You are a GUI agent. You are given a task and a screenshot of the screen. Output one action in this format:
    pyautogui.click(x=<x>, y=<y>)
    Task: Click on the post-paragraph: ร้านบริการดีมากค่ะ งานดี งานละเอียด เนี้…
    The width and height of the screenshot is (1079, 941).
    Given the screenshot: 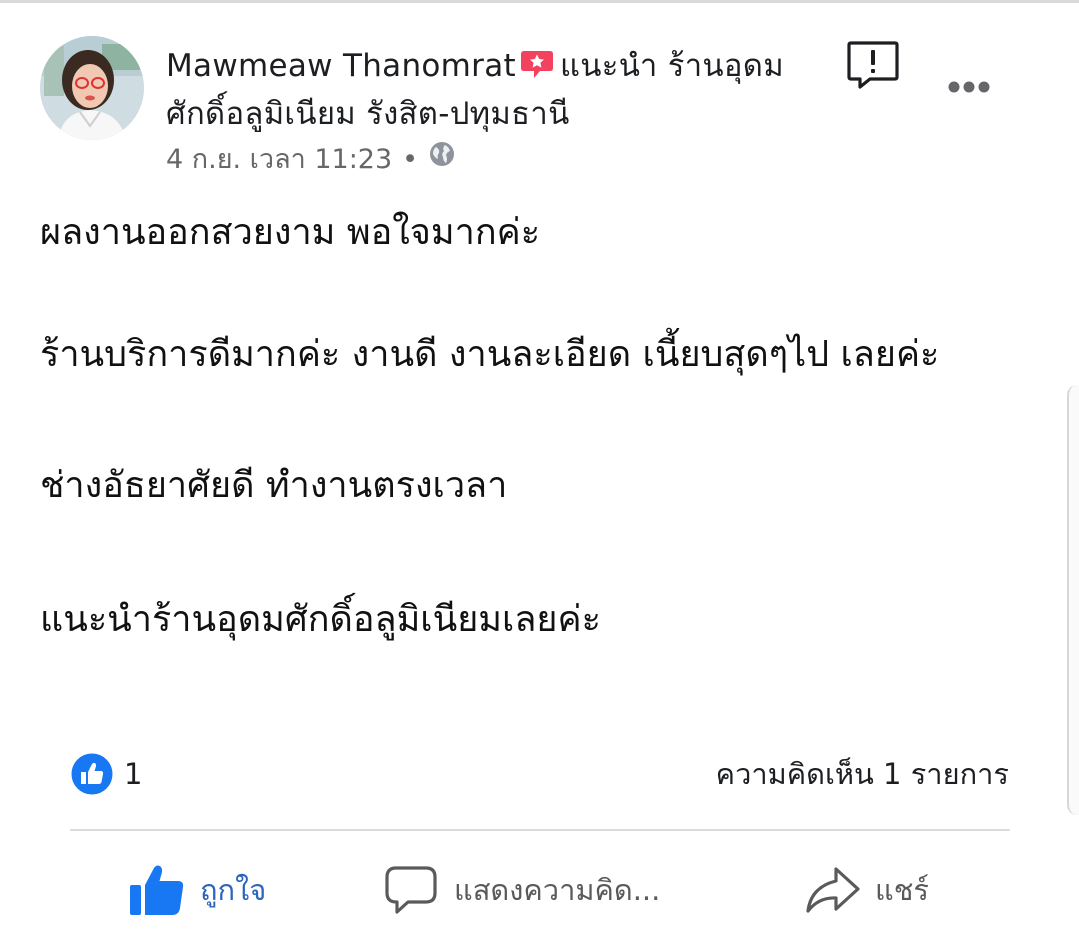 What is the action you would take?
    pyautogui.click(x=490, y=354)
    